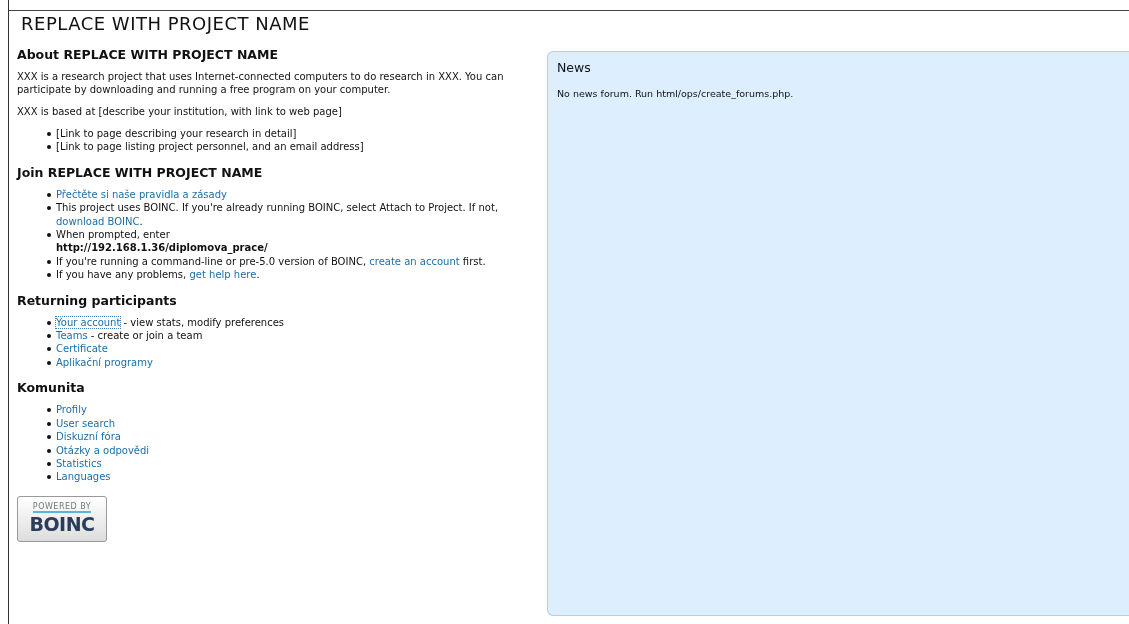  I want to click on list-item-text: If you have any problems, get help here., so click(158, 275).